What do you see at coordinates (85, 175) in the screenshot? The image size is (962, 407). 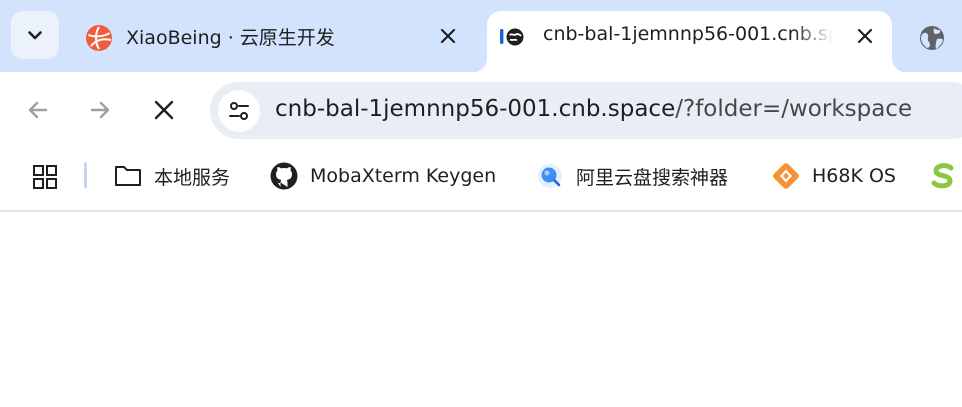 I see `bookmarks-separator` at bounding box center [85, 175].